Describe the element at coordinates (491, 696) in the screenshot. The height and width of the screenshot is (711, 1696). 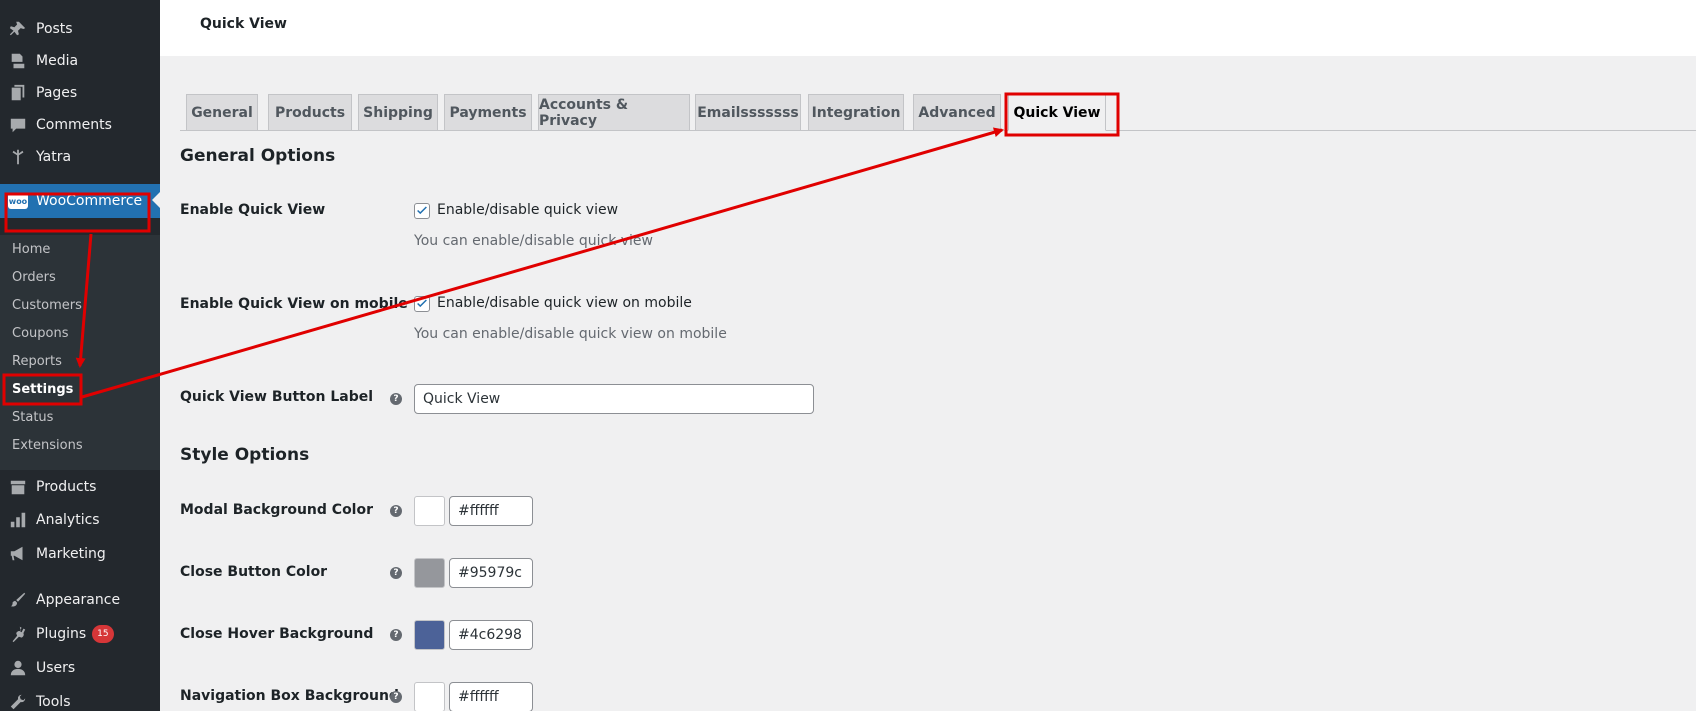
I see `nav-box-bg-input: #ffffff` at that location.